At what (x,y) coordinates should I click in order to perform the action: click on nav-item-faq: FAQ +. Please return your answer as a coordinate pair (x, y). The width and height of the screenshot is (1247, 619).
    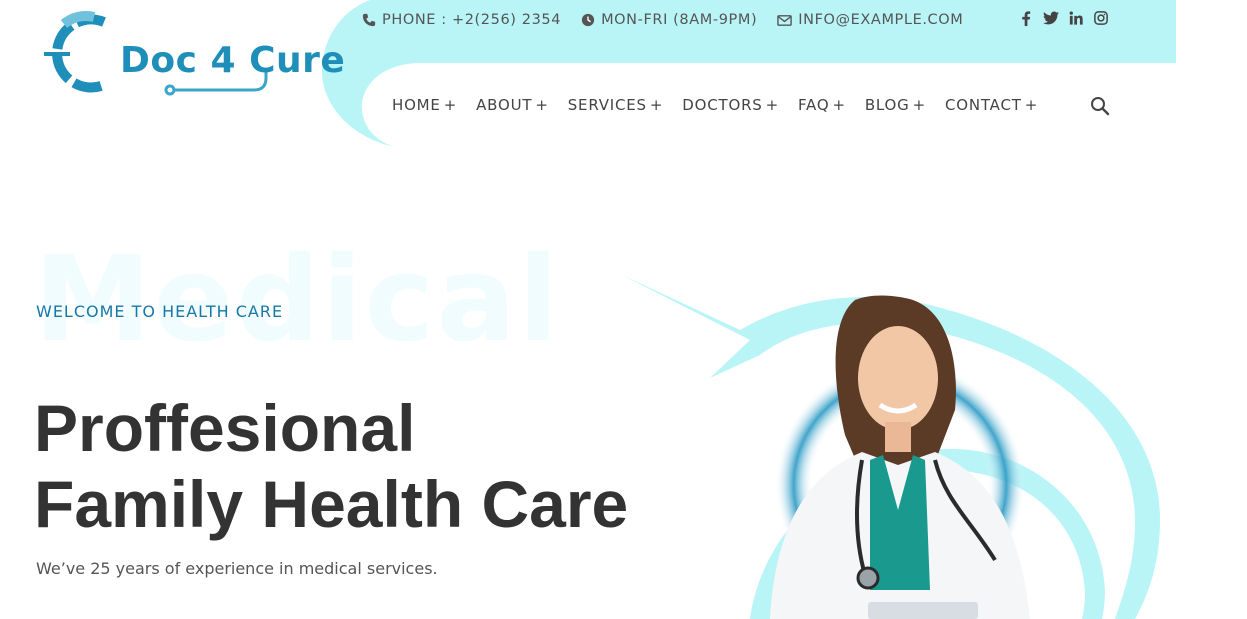
    Looking at the image, I should click on (822, 105).